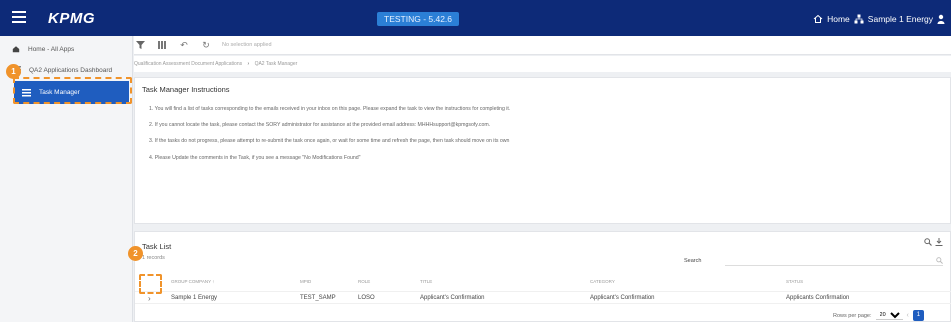 Image resolution: width=951 pixels, height=322 pixels. What do you see at coordinates (622, 298) in the screenshot?
I see `cell-category: Applicant's Confirmation` at bounding box center [622, 298].